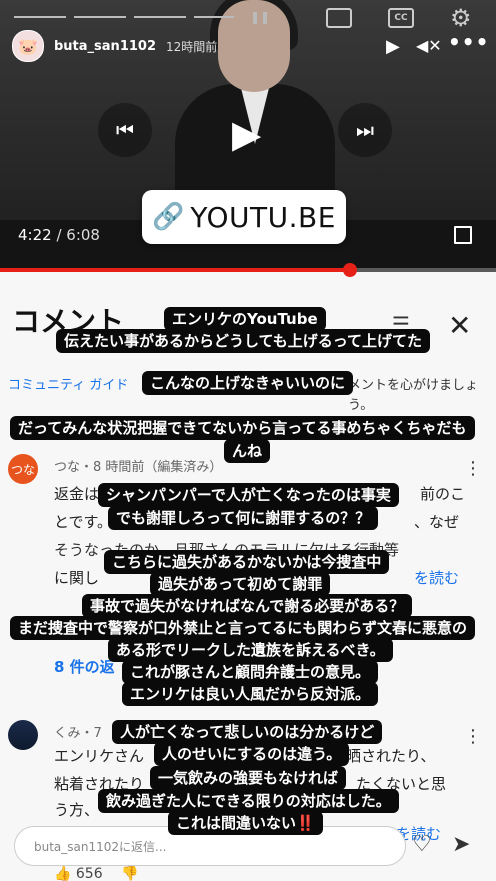  Describe the element at coordinates (35, 235) in the screenshot. I see `current-time: 4:22` at that location.